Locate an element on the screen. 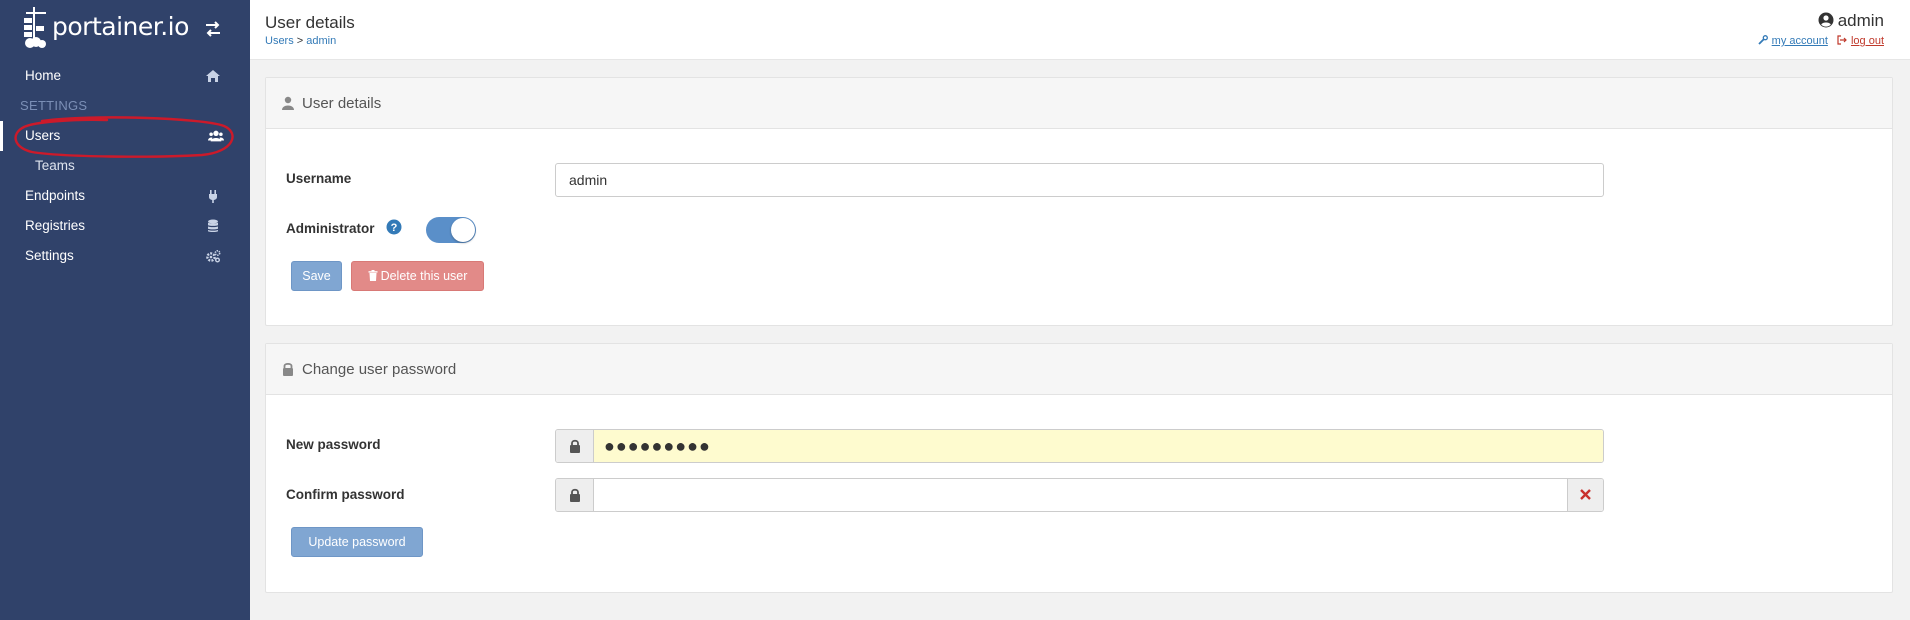 This screenshot has width=1910, height=620. home-icon is located at coordinates (213, 76).